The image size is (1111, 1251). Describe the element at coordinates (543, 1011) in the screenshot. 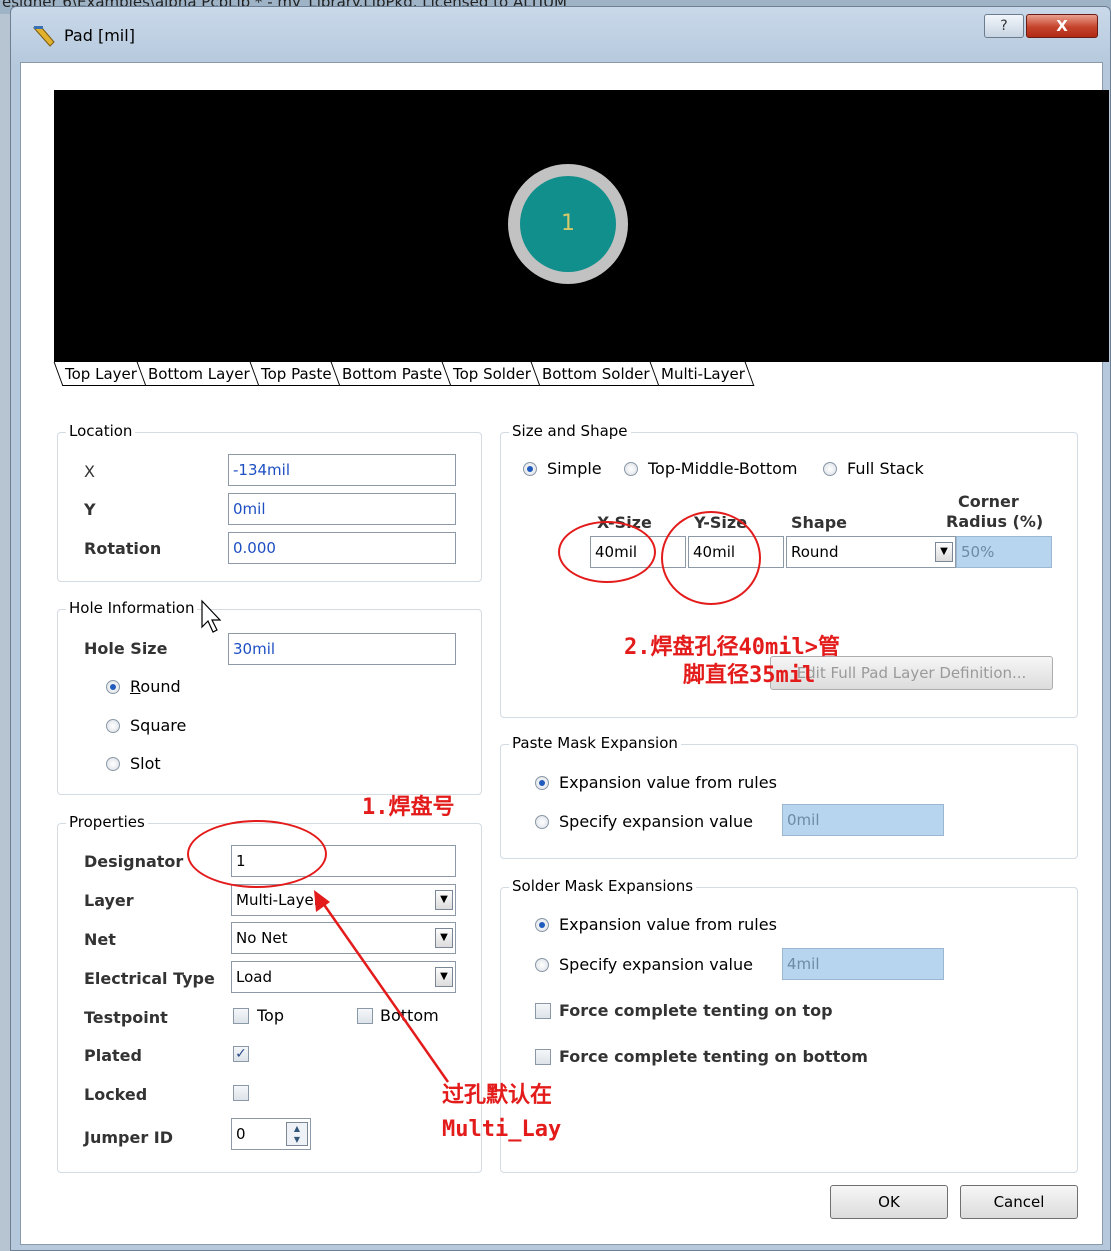

I see `force-tenting-top-checkbox` at that location.